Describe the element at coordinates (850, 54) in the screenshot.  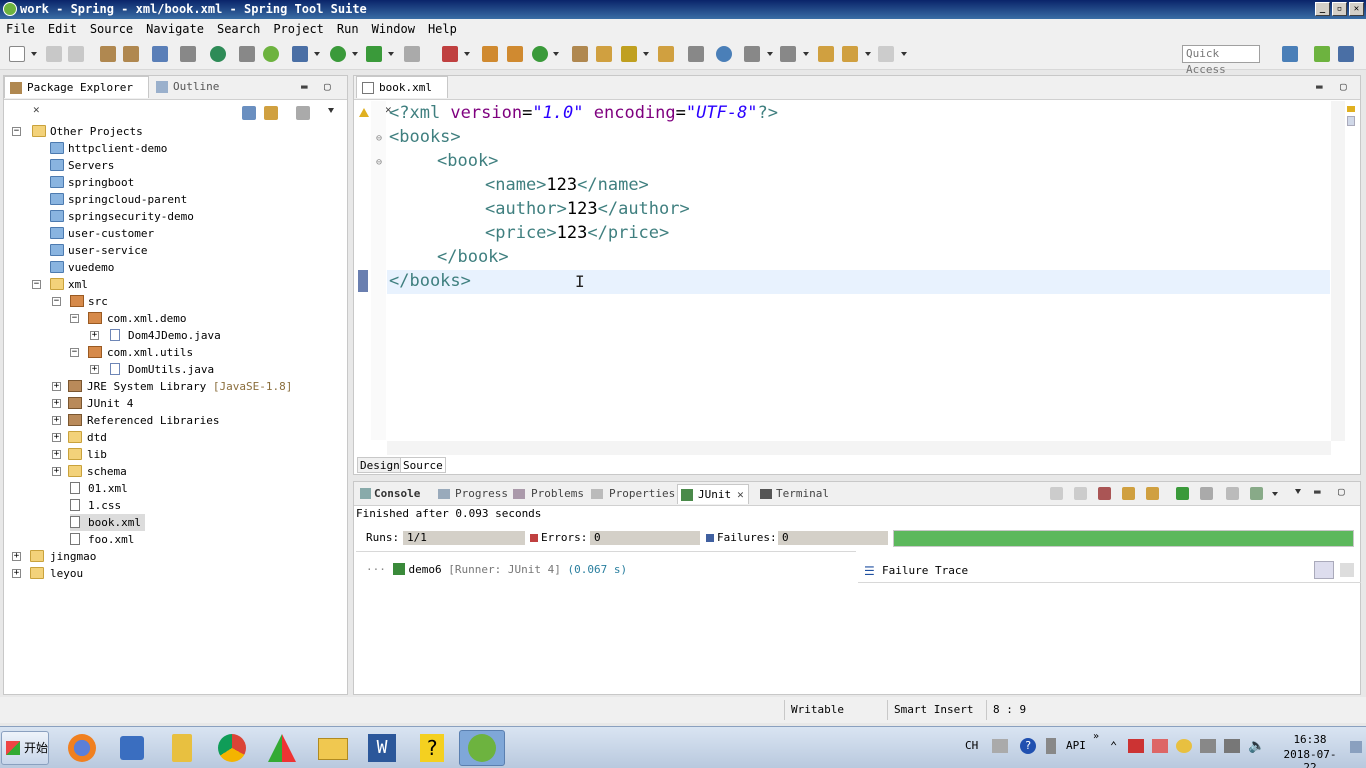
I see `back-icon` at that location.